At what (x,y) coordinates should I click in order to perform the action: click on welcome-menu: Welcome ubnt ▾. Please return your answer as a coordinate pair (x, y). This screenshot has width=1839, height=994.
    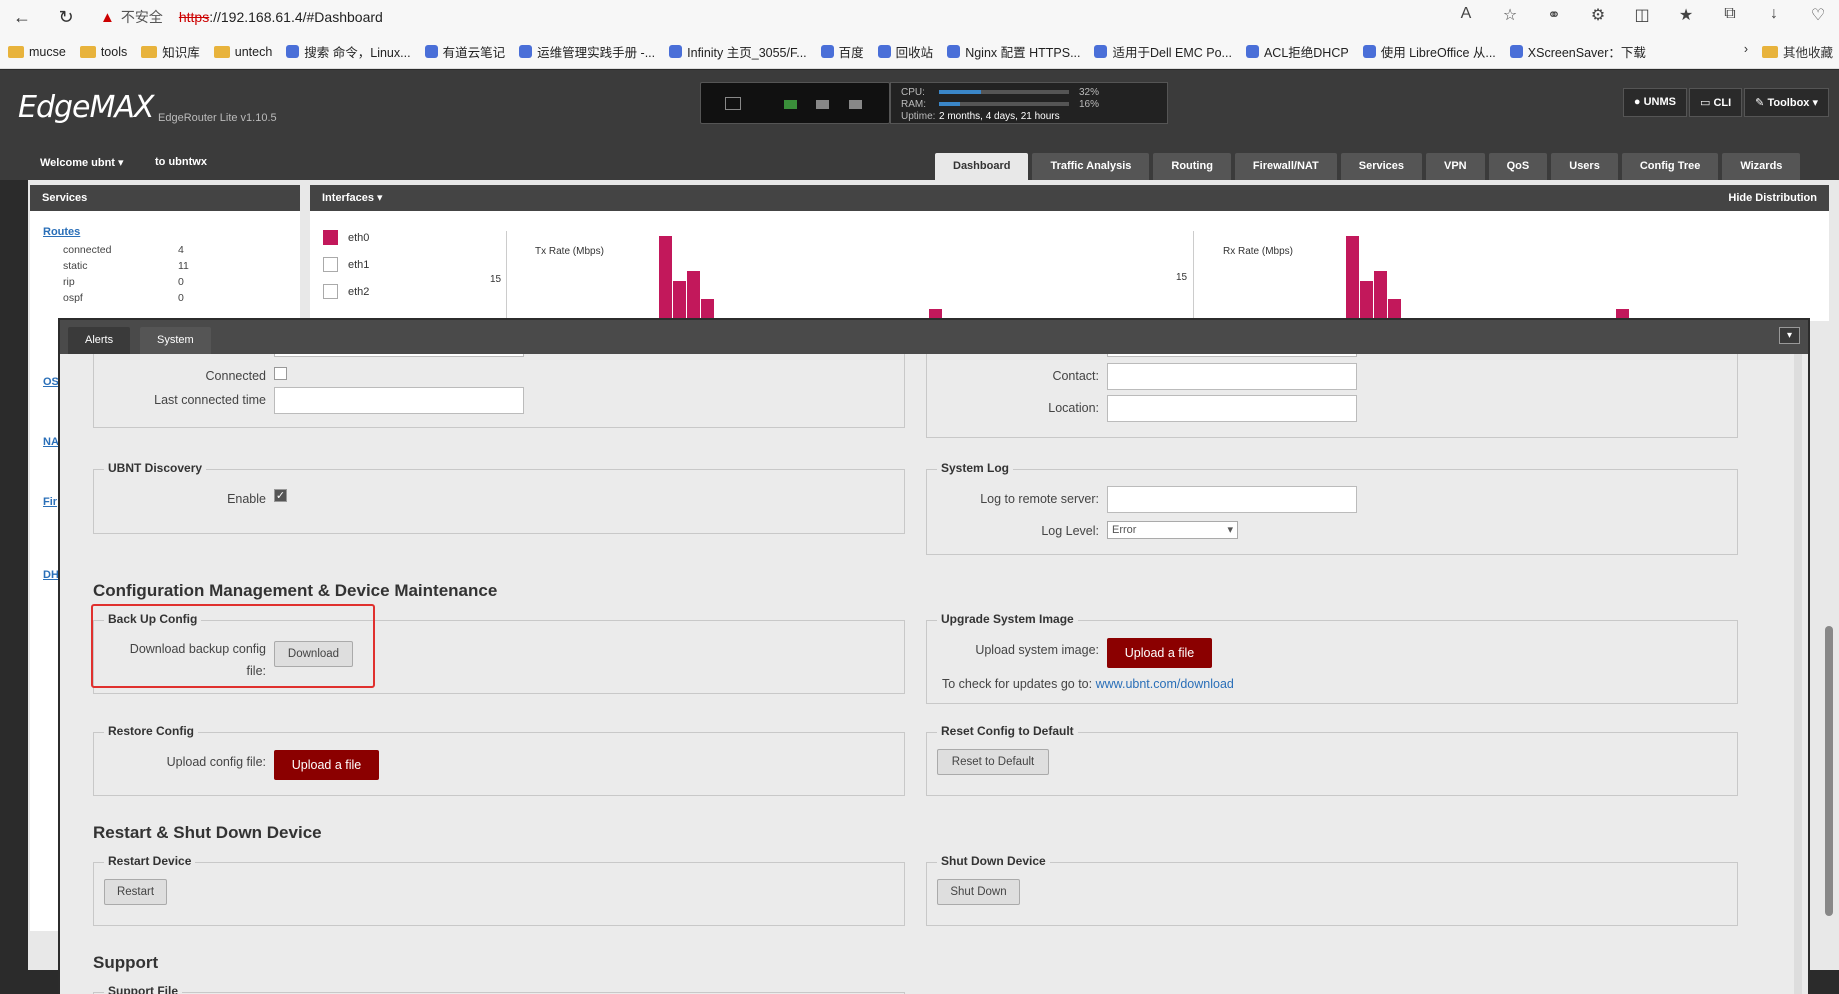
    Looking at the image, I should click on (82, 162).